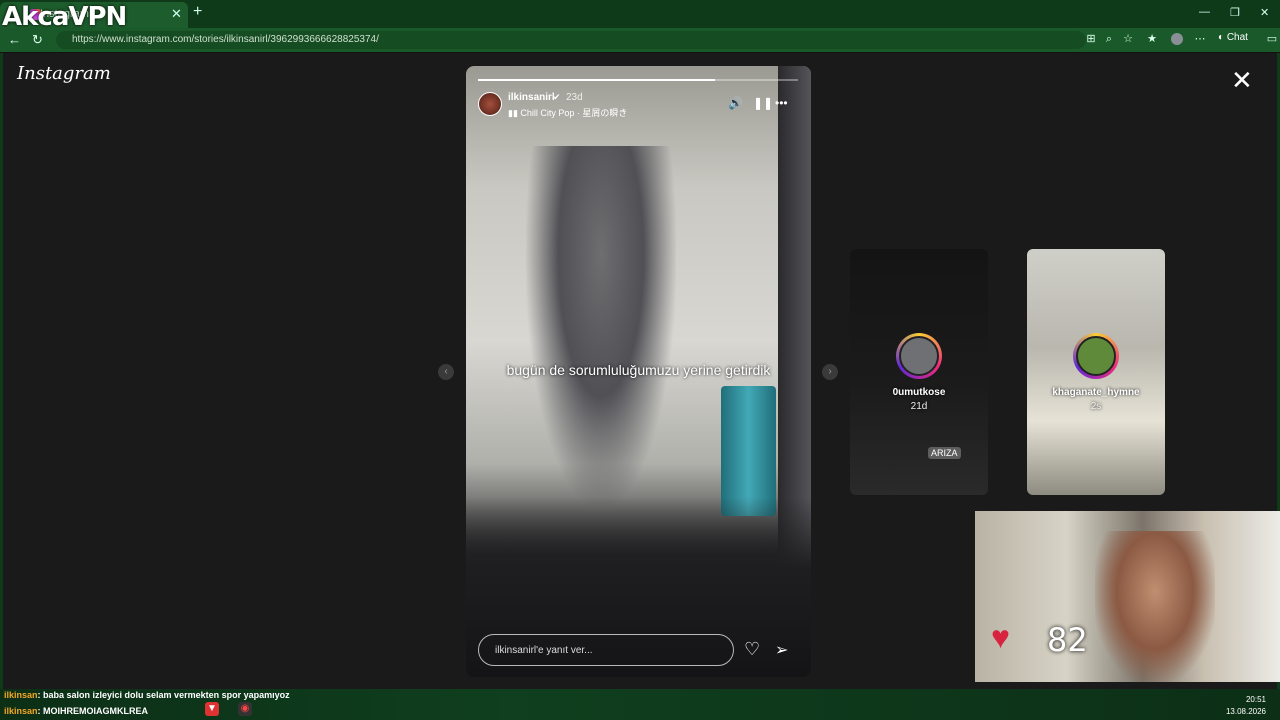 This screenshot has width=1280, height=720. Describe the element at coordinates (781, 103) in the screenshot. I see `more-options-icon: •••` at that location.